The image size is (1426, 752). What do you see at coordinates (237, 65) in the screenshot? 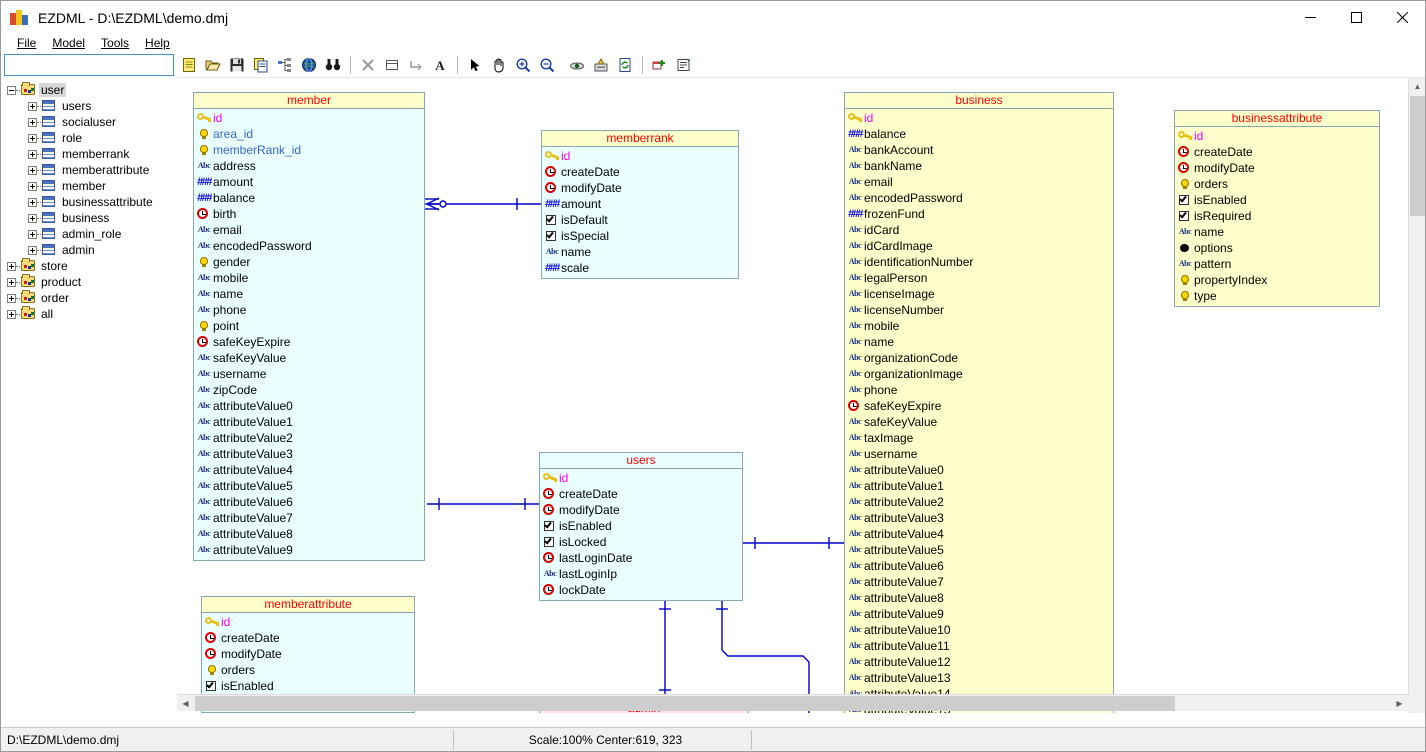
I see `save-icon` at bounding box center [237, 65].